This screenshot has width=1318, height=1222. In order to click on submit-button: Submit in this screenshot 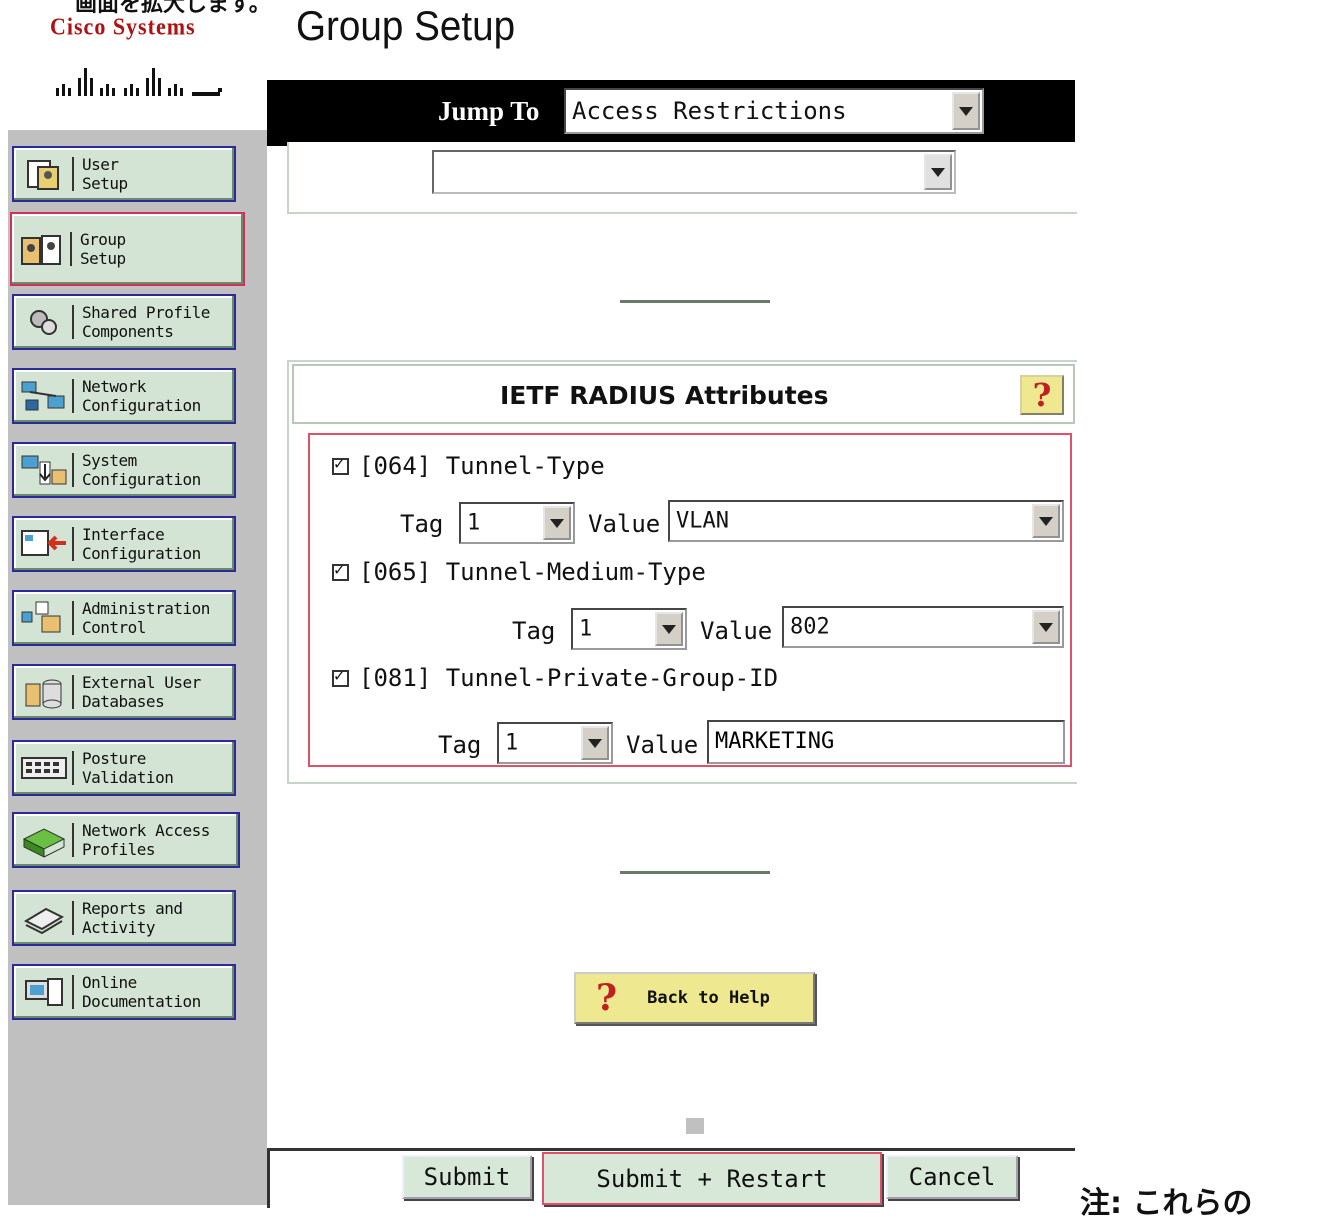, I will do `click(467, 1177)`.